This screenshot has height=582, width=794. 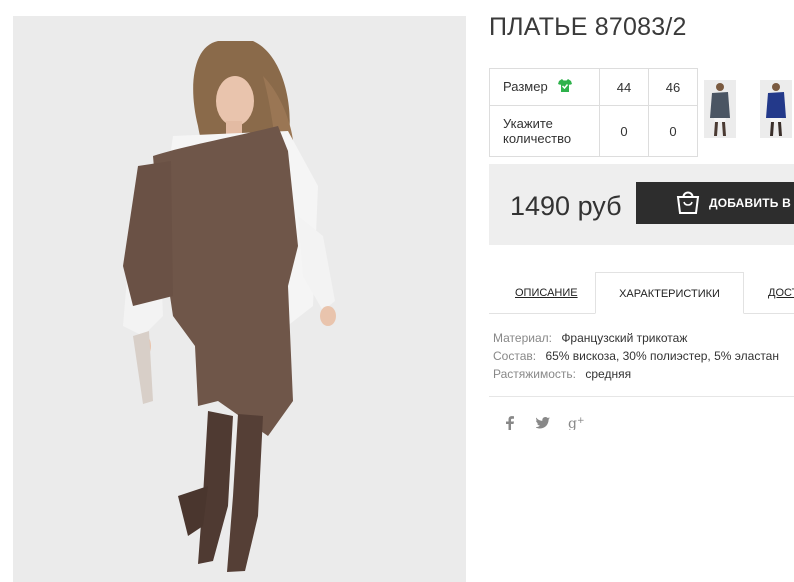 I want to click on add-to-cart-label: ДОБАВИТЬ В ЗАКАЗ, so click(x=751, y=203).